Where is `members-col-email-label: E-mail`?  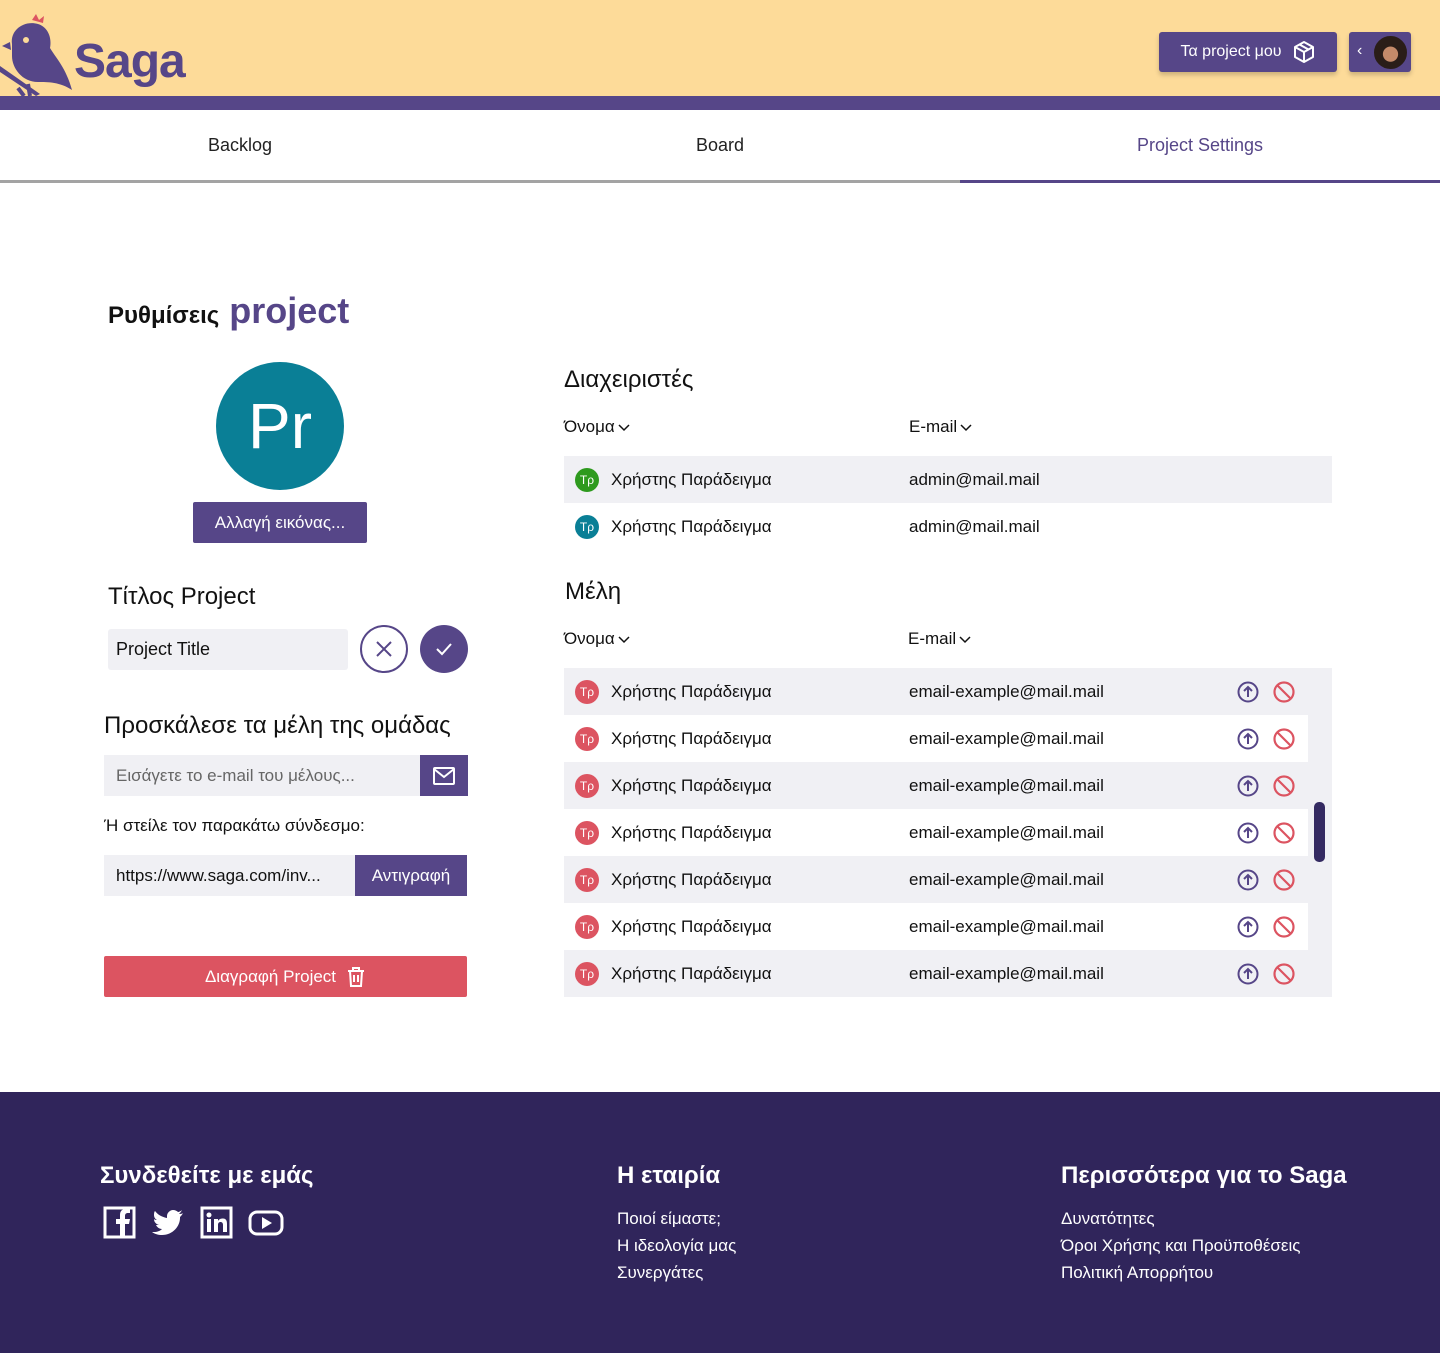
members-col-email-label: E-mail is located at coordinates (932, 638).